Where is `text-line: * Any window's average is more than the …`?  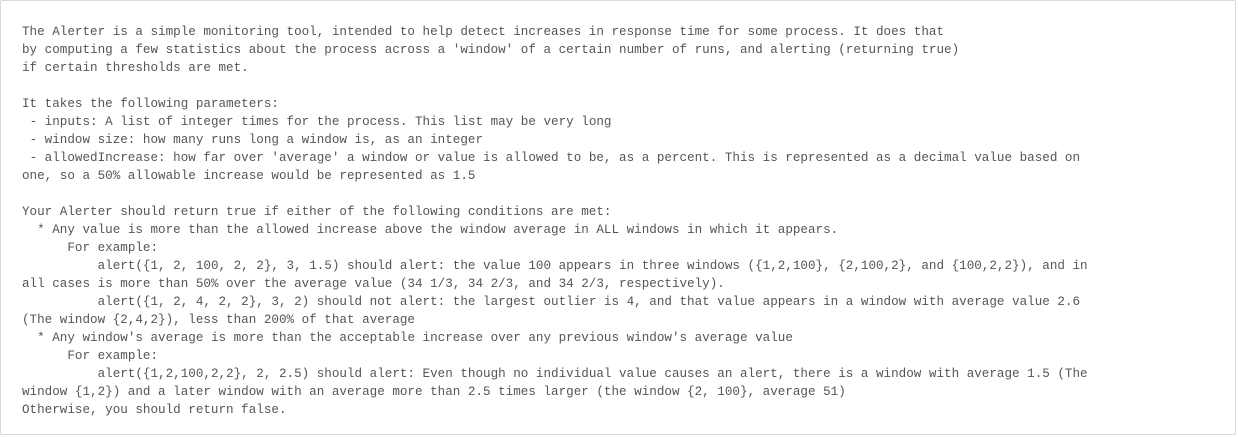 text-line: * Any window's average is more than the … is located at coordinates (407, 338).